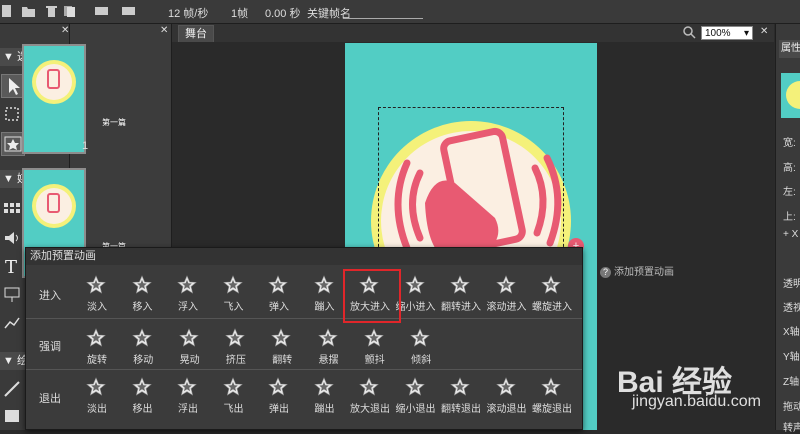  Describe the element at coordinates (416, 395) in the screenshot. I see `animation-preset: 缩小退出` at that location.